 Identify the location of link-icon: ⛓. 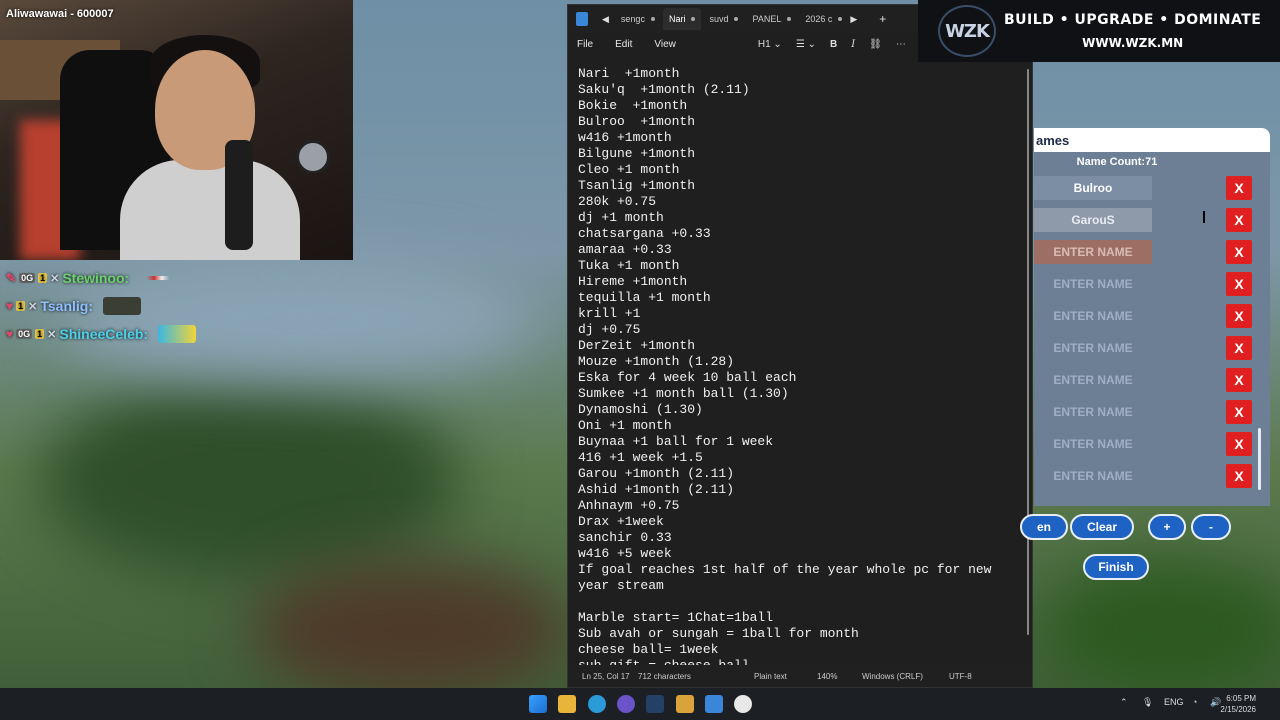
(875, 44).